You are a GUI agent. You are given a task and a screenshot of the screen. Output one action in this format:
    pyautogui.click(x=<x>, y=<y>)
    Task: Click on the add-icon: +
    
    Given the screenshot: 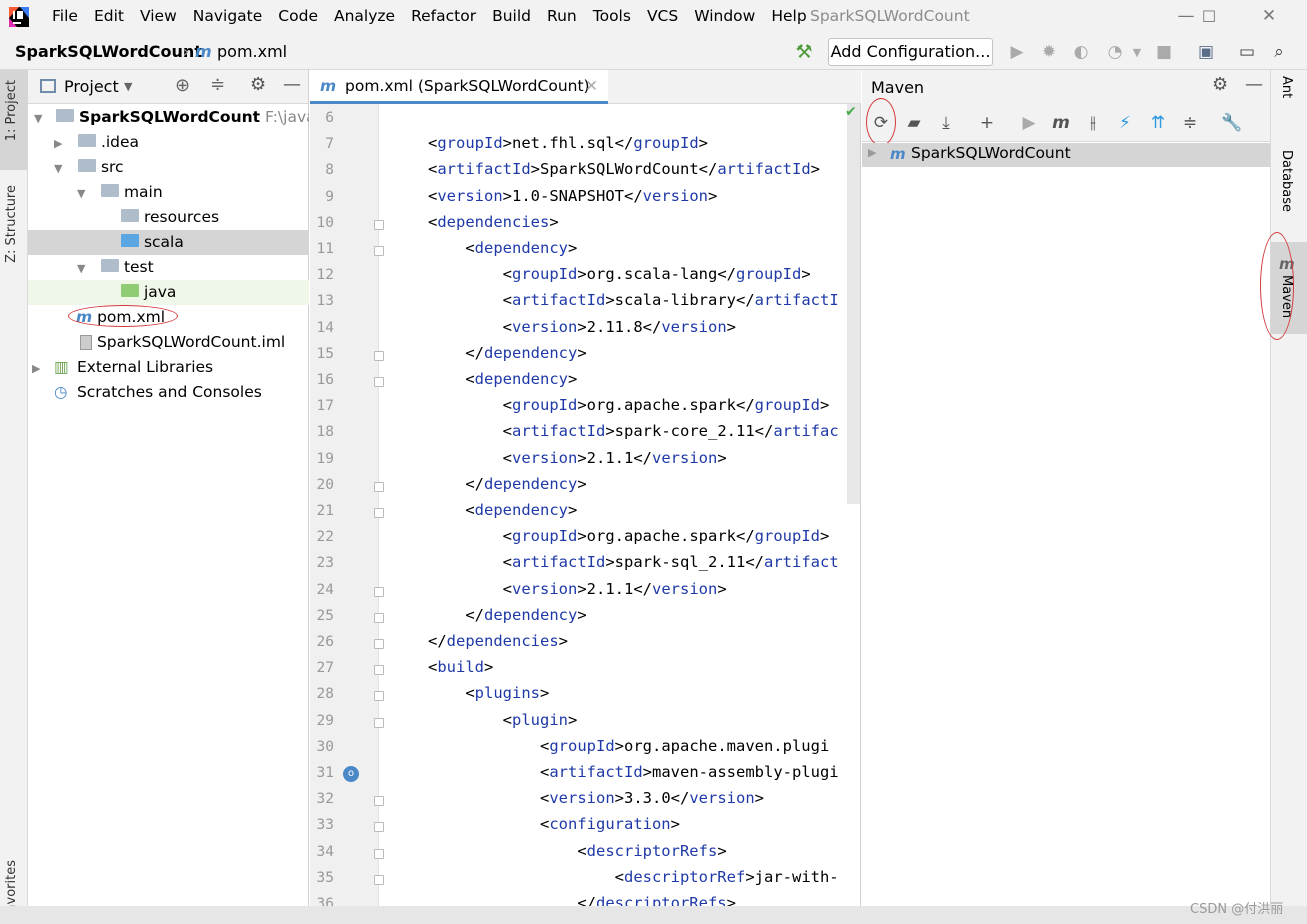 What is the action you would take?
    pyautogui.click(x=987, y=123)
    